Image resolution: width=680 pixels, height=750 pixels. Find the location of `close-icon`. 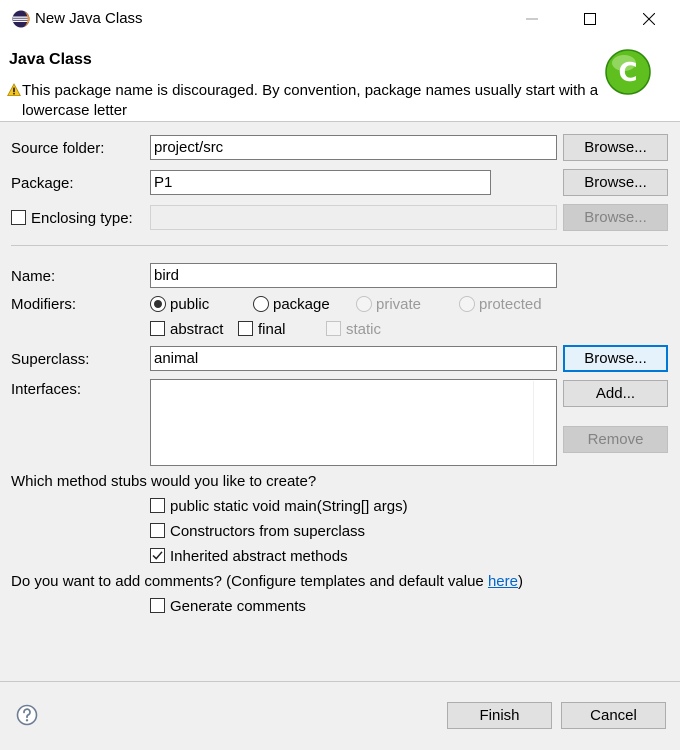

close-icon is located at coordinates (649, 19).